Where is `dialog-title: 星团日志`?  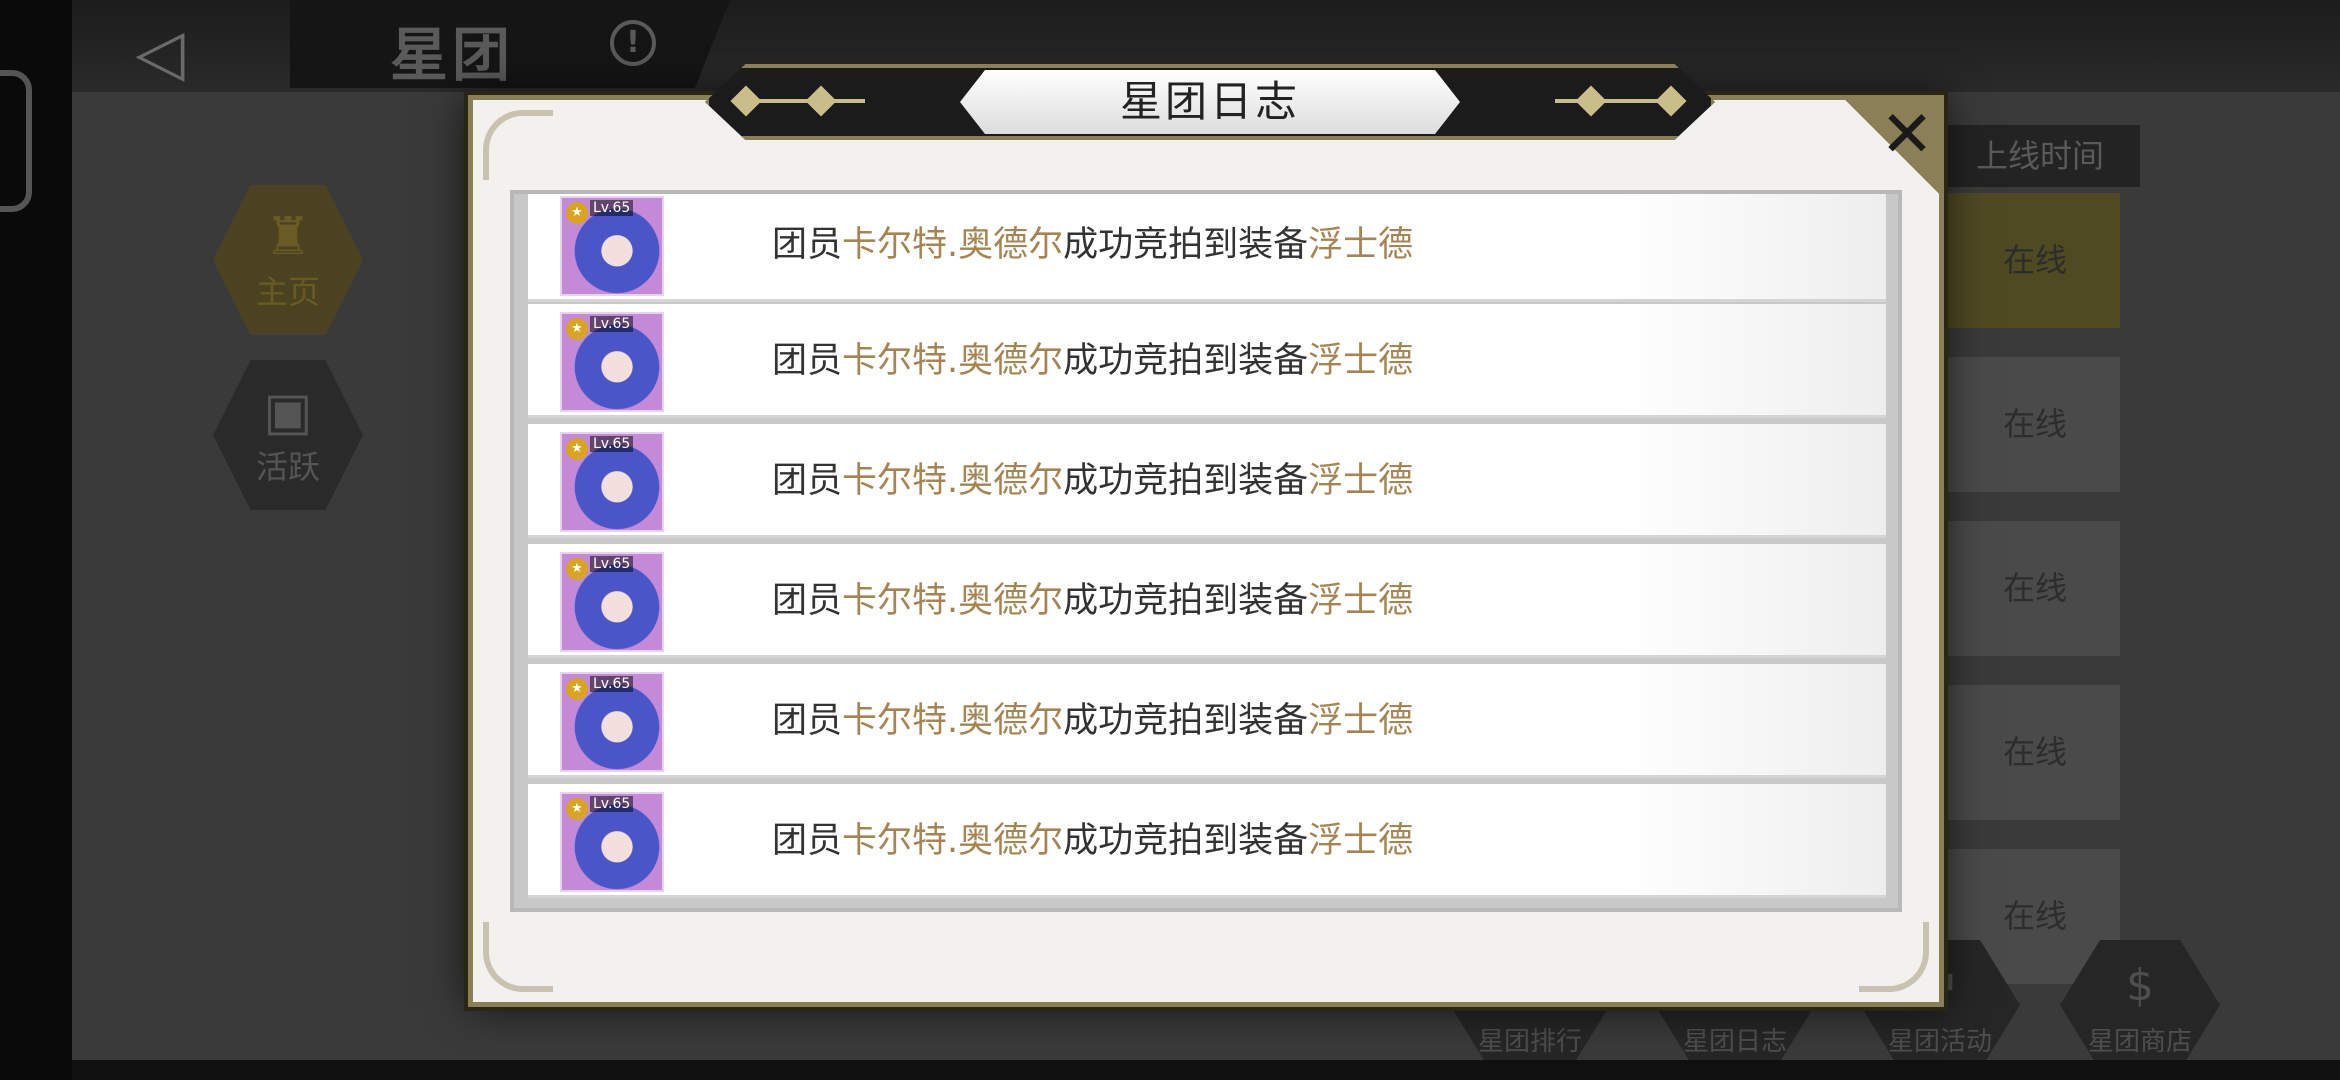
dialog-title: 星团日志 is located at coordinates (1209, 101).